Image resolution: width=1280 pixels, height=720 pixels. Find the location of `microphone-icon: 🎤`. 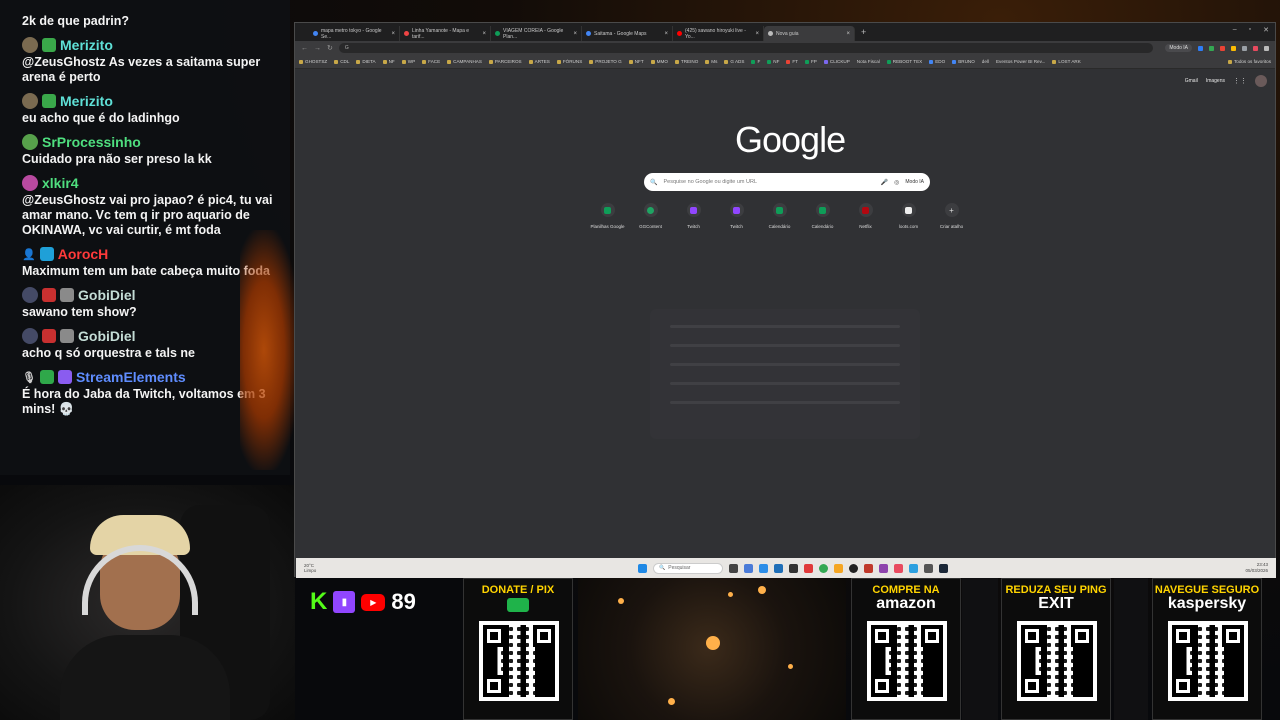

microphone-icon: 🎤 is located at coordinates (884, 182).